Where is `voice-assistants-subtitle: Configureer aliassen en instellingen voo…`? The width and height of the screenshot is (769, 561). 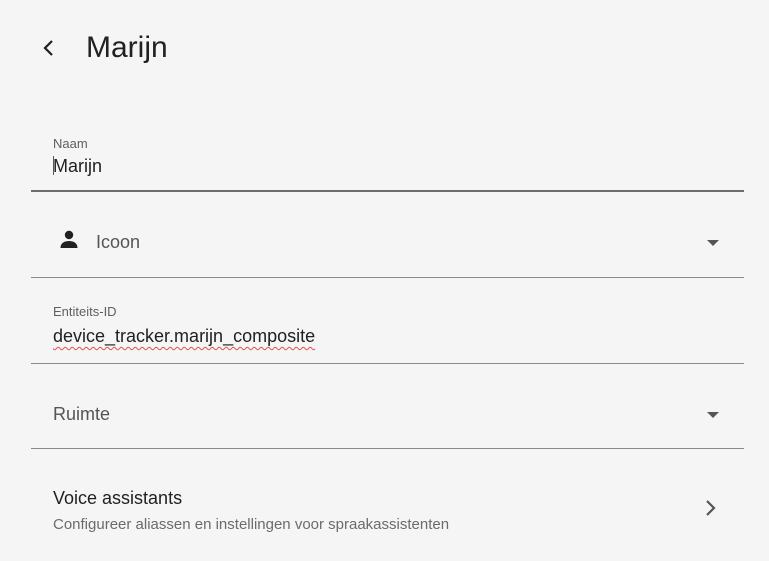 voice-assistants-subtitle: Configureer aliassen en instellingen voo… is located at coordinates (251, 524).